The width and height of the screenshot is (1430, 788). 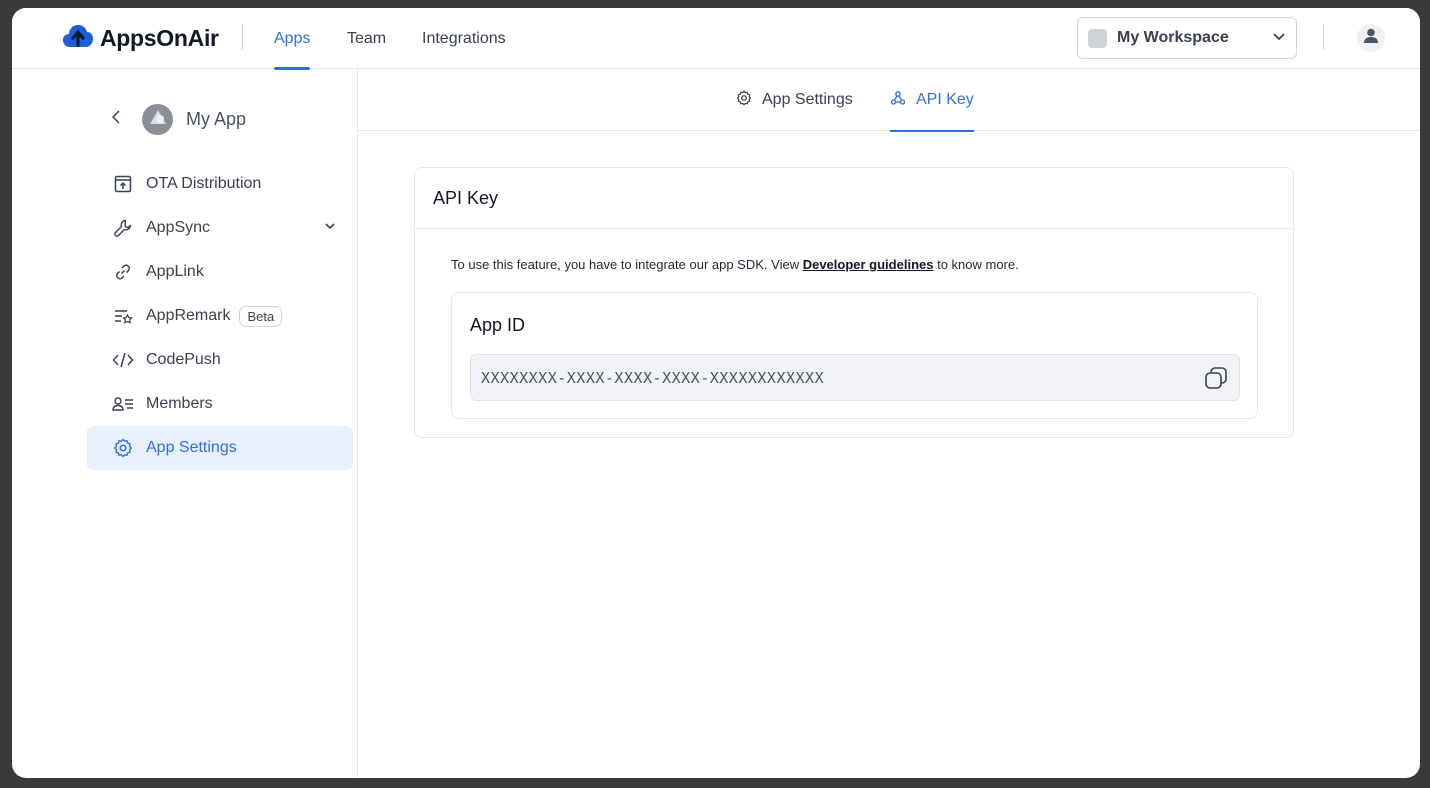 What do you see at coordinates (855, 377) in the screenshot?
I see `app-id-field: XXXXXXXX-XXXX-XXXX-XXXX-XXXXXXXXXXXX` at bounding box center [855, 377].